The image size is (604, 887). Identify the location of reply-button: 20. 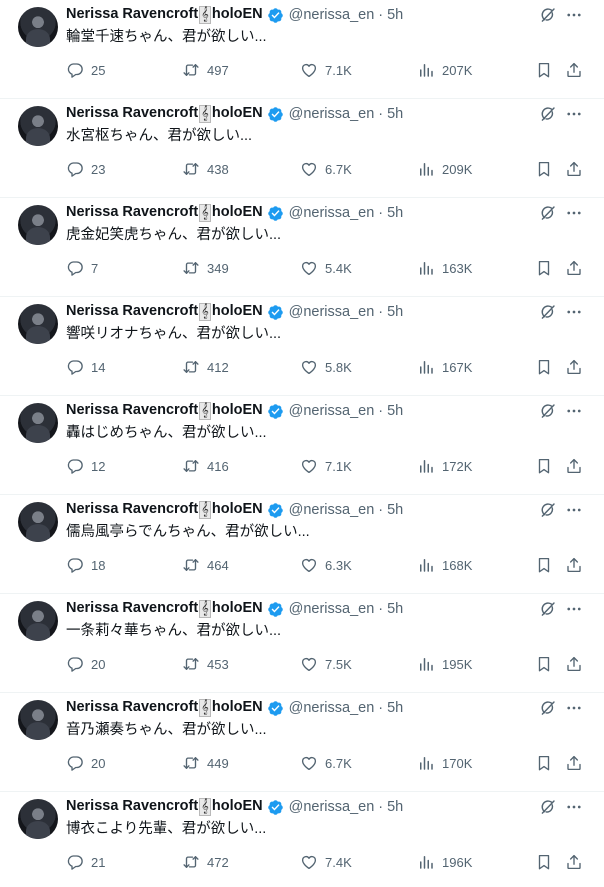
(85, 664).